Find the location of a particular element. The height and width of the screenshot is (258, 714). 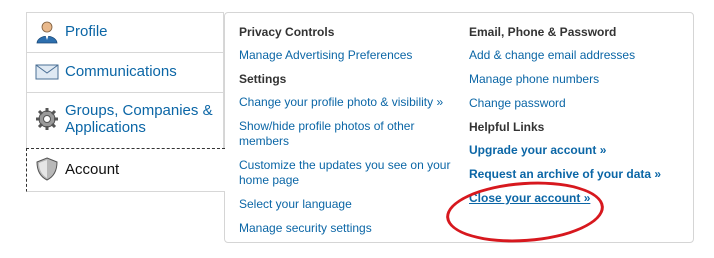

profile-icon is located at coordinates (47, 32).